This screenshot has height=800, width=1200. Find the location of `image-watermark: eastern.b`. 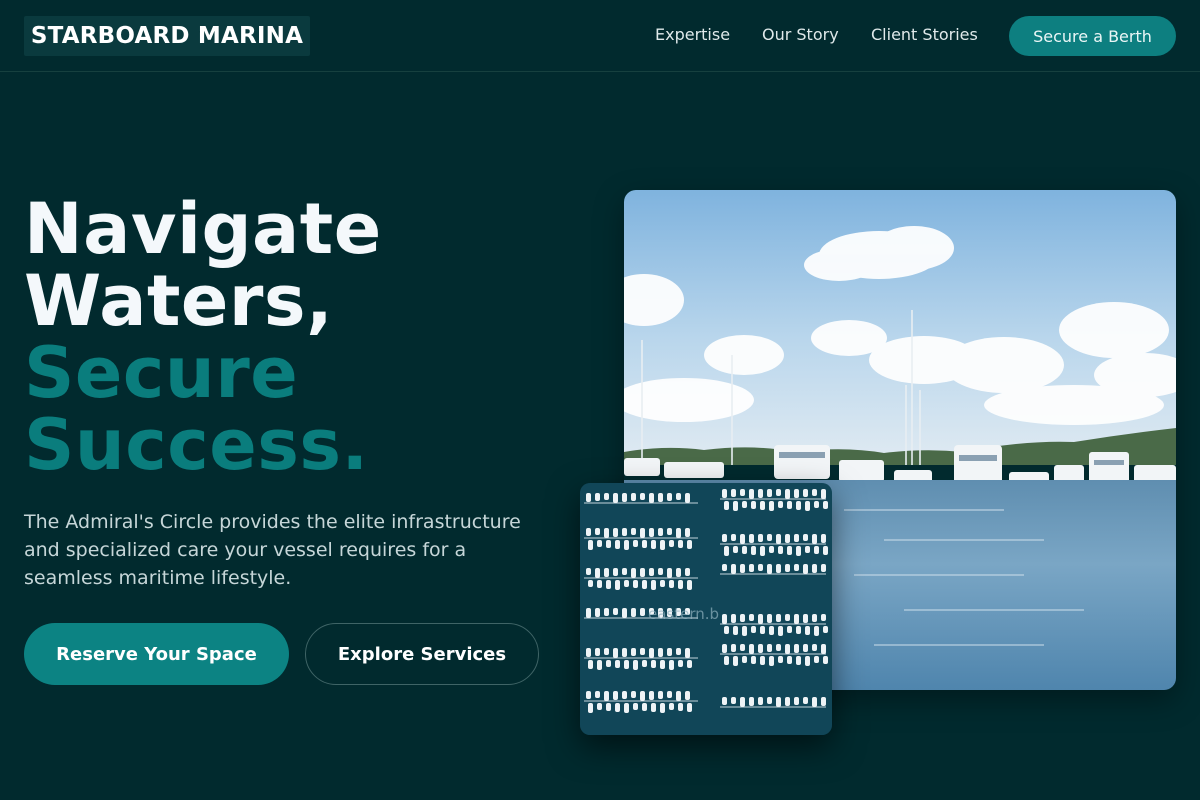

image-watermark: eastern.b is located at coordinates (683, 614).